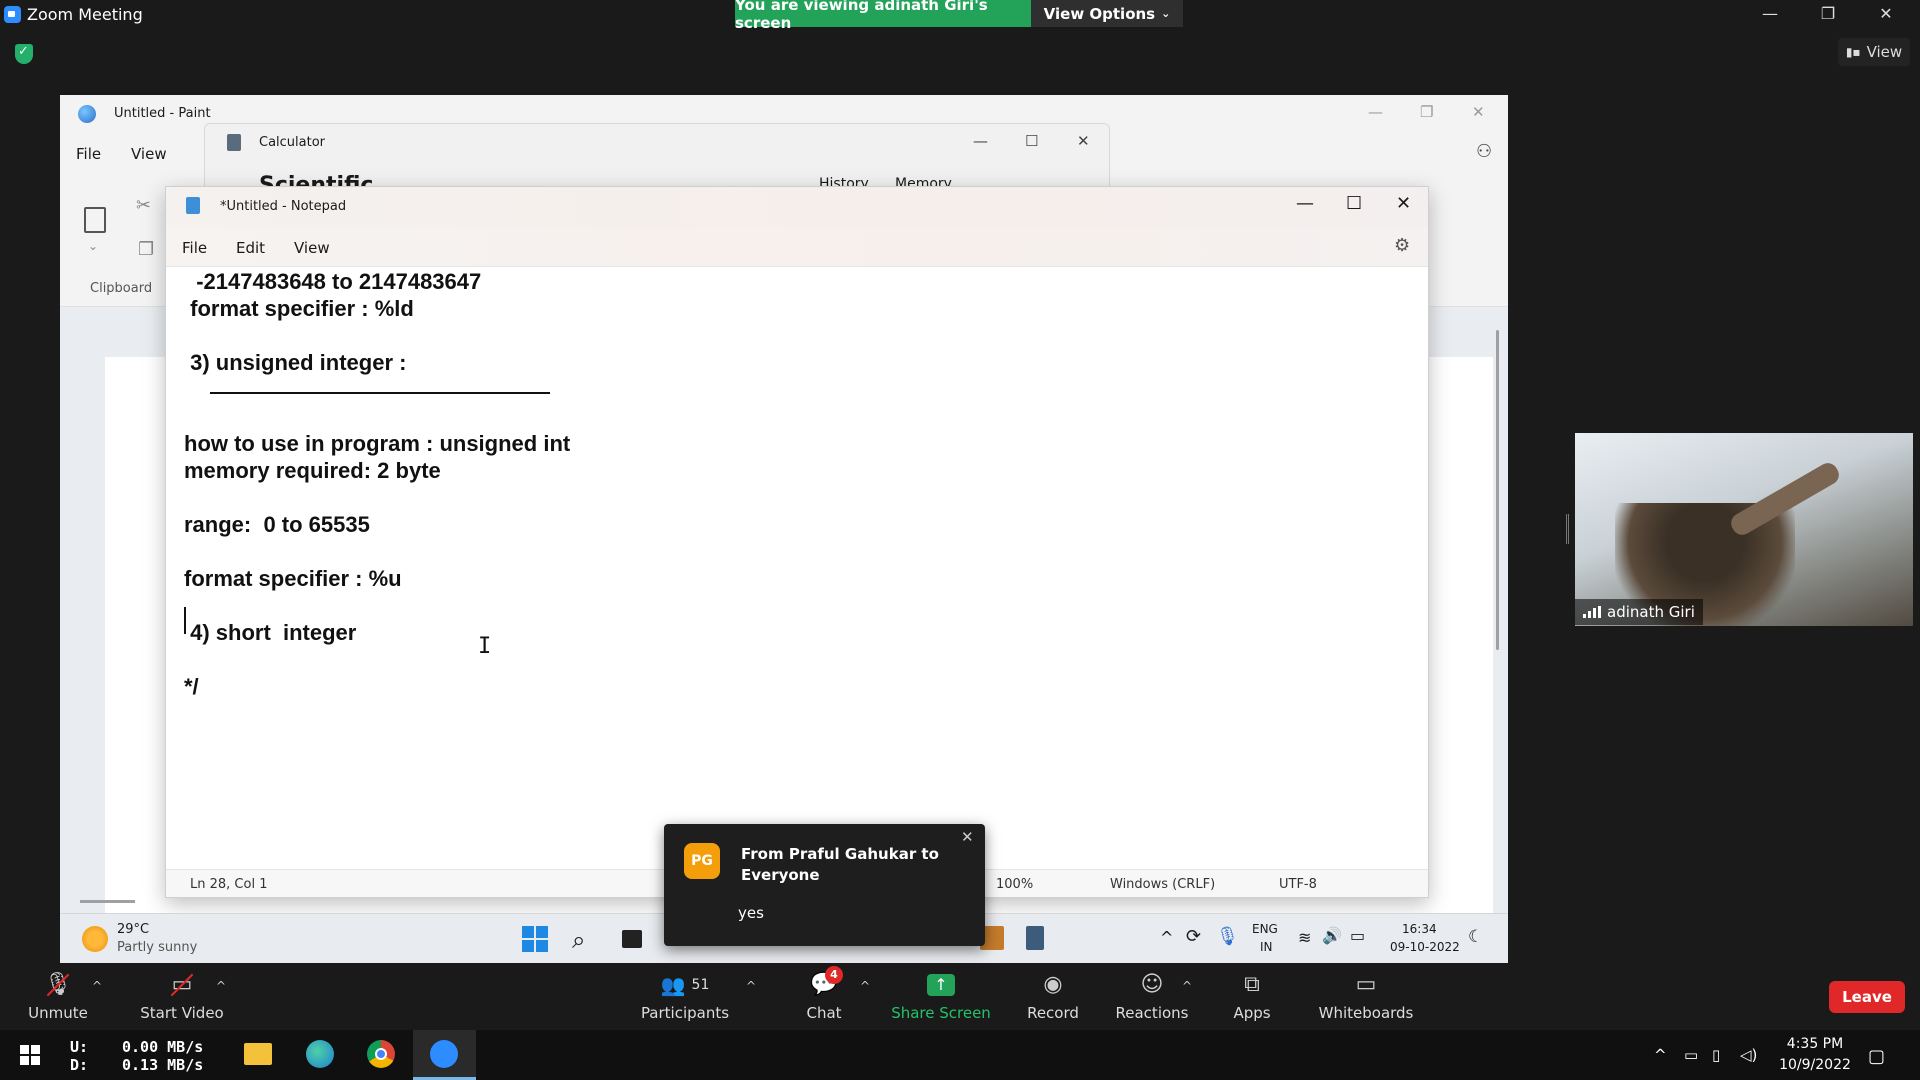 Image resolution: width=1920 pixels, height=1080 pixels. Describe the element at coordinates (1497, 490) in the screenshot. I see `paint-vertical-scrollbar` at that location.